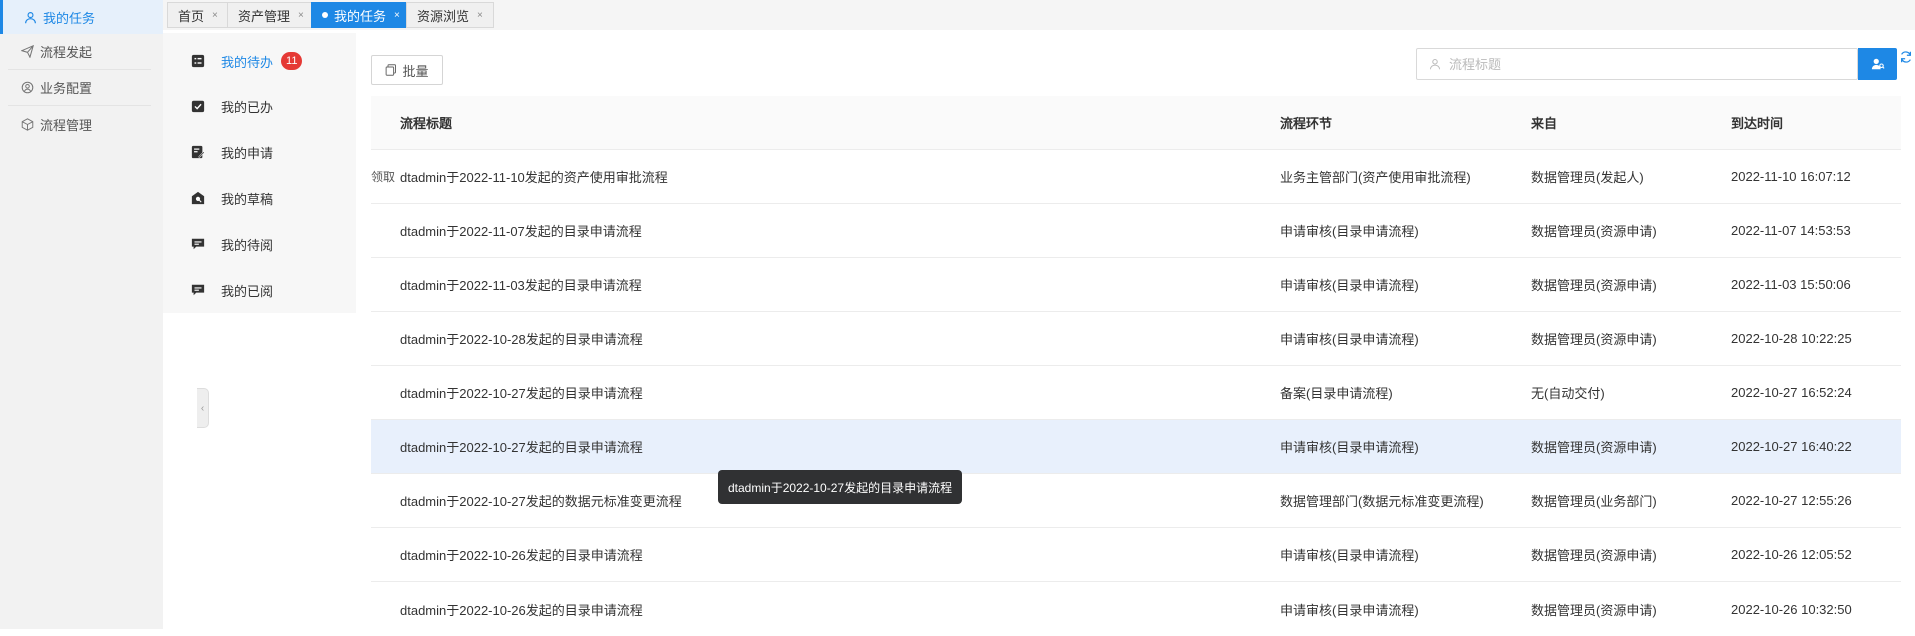  Describe the element at coordinates (292, 61) in the screenshot. I see `count-badge: 11` at that location.